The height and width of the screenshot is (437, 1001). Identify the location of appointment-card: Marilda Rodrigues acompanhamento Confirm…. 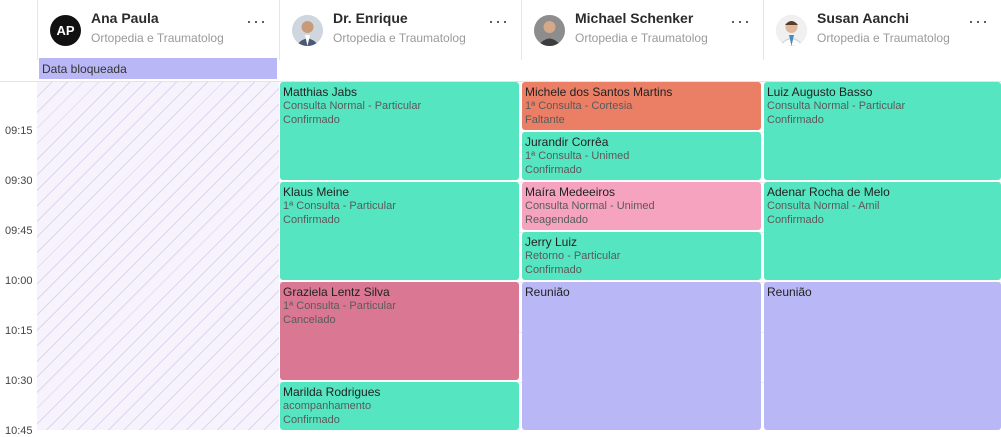
(399, 406).